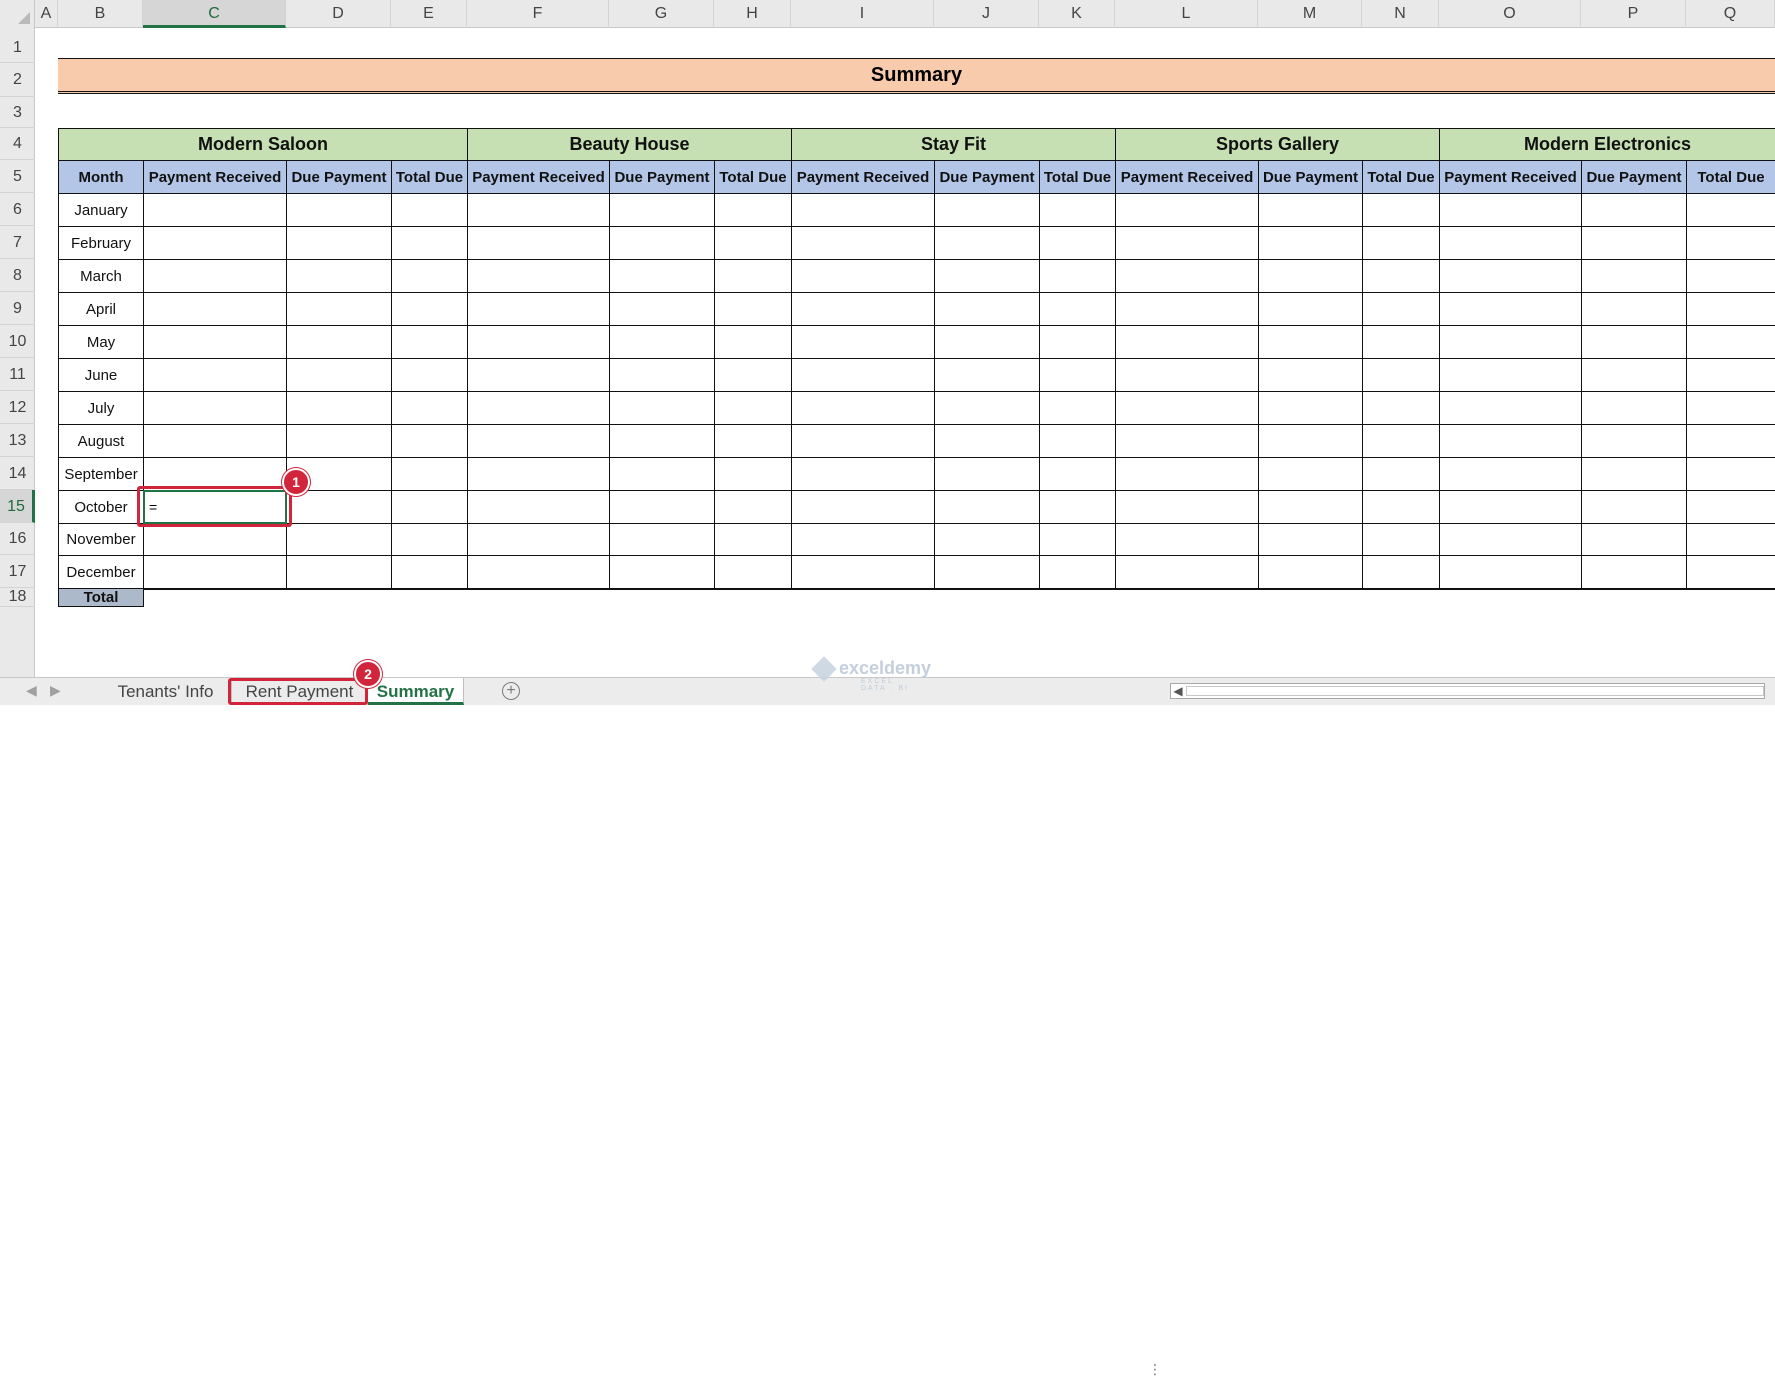 Image resolution: width=1775 pixels, height=1378 pixels. Describe the element at coordinates (986, 14) in the screenshot. I see `column-header-j: J` at that location.